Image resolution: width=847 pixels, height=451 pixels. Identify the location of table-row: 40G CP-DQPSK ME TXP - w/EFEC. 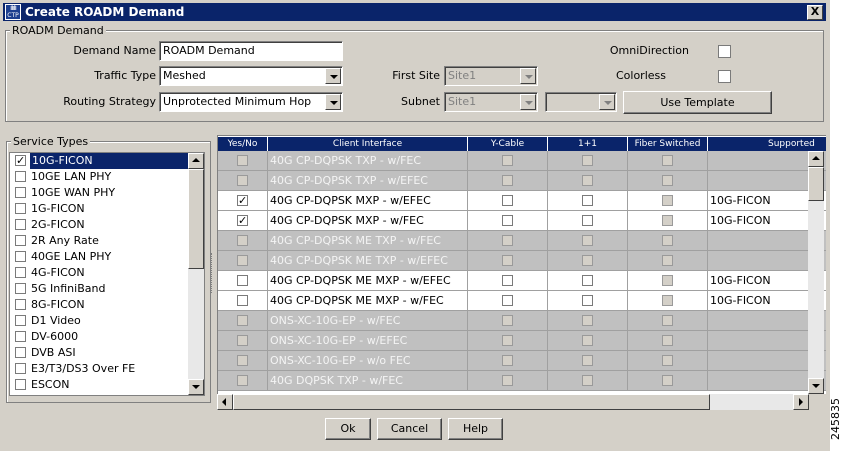
(522, 261).